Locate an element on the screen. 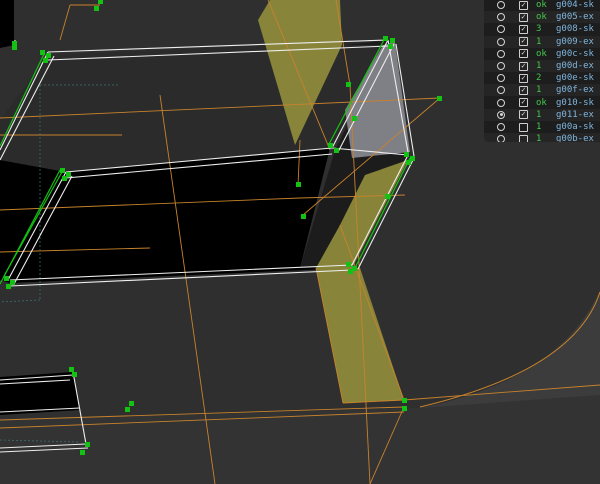  row-name: g004-sk is located at coordinates (575, 5).